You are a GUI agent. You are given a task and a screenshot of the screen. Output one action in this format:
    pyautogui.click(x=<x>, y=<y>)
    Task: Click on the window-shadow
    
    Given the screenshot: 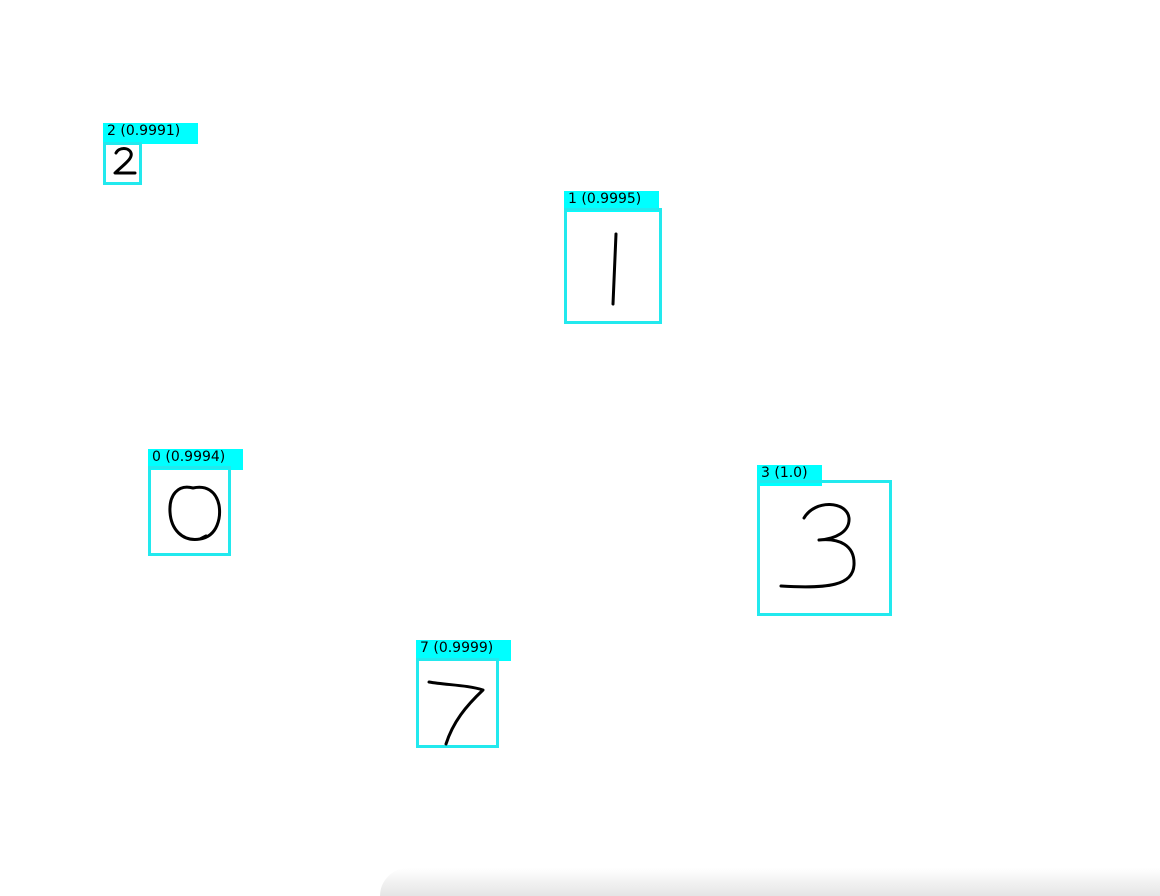 What is the action you would take?
    pyautogui.click(x=770, y=882)
    